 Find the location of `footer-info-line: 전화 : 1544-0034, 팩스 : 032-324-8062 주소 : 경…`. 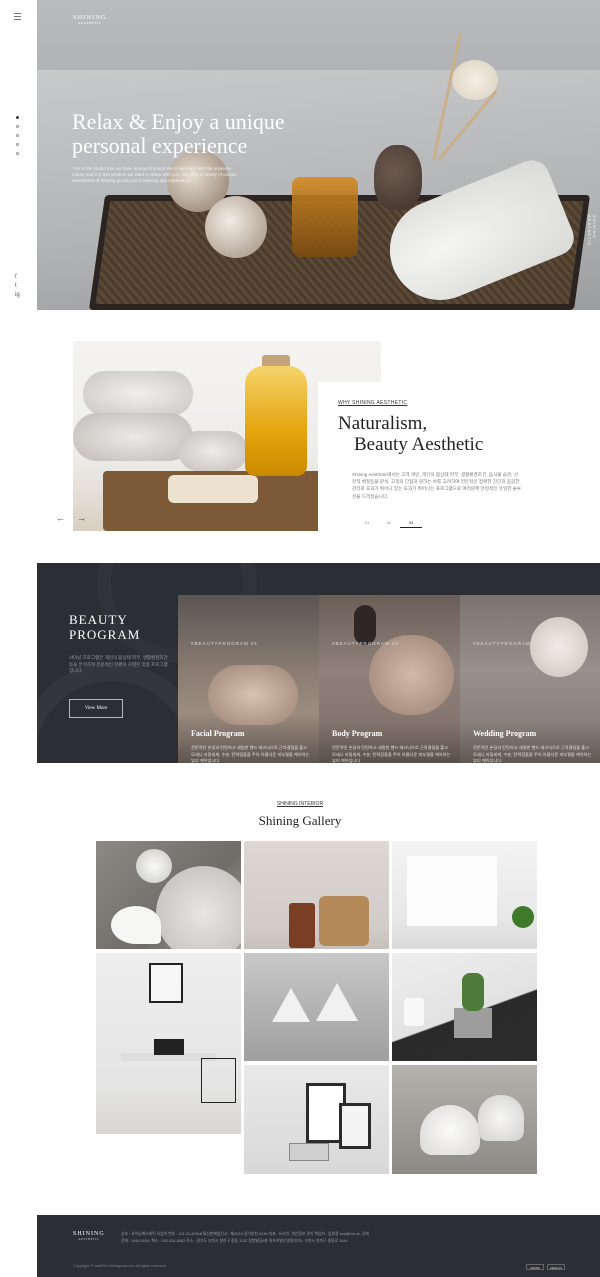

footer-info-line: 전화 : 1544-0034, 팩스 : 032-324-8062 주소 : 경… is located at coordinates (234, 1241).